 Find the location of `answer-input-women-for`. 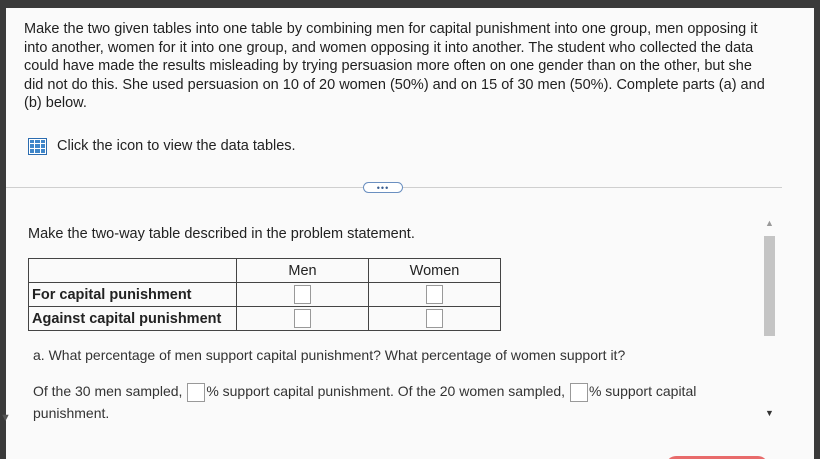

answer-input-women-for is located at coordinates (434, 294).